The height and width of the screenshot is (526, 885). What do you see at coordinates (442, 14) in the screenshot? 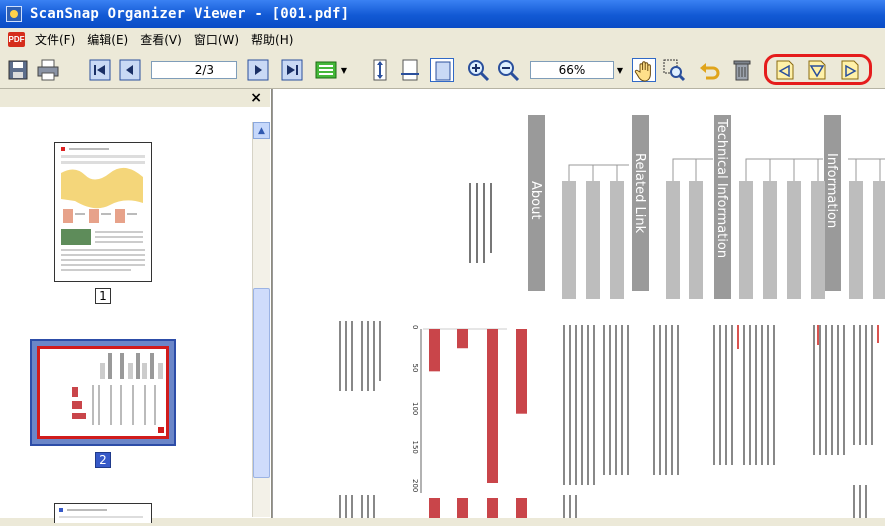
I see `title-bar: ScanSnap Organizer Viewer - [001.pdf]` at bounding box center [442, 14].